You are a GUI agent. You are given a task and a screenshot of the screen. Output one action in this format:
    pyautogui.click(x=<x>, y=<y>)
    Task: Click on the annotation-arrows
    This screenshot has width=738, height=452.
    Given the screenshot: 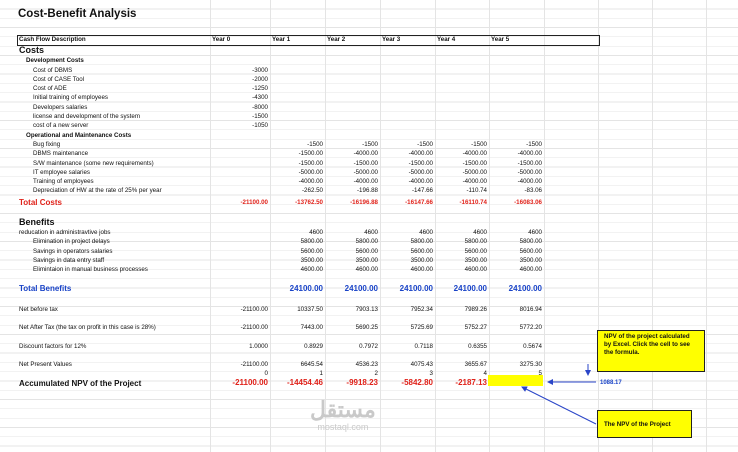 What is the action you would take?
    pyautogui.click(x=559, y=394)
    